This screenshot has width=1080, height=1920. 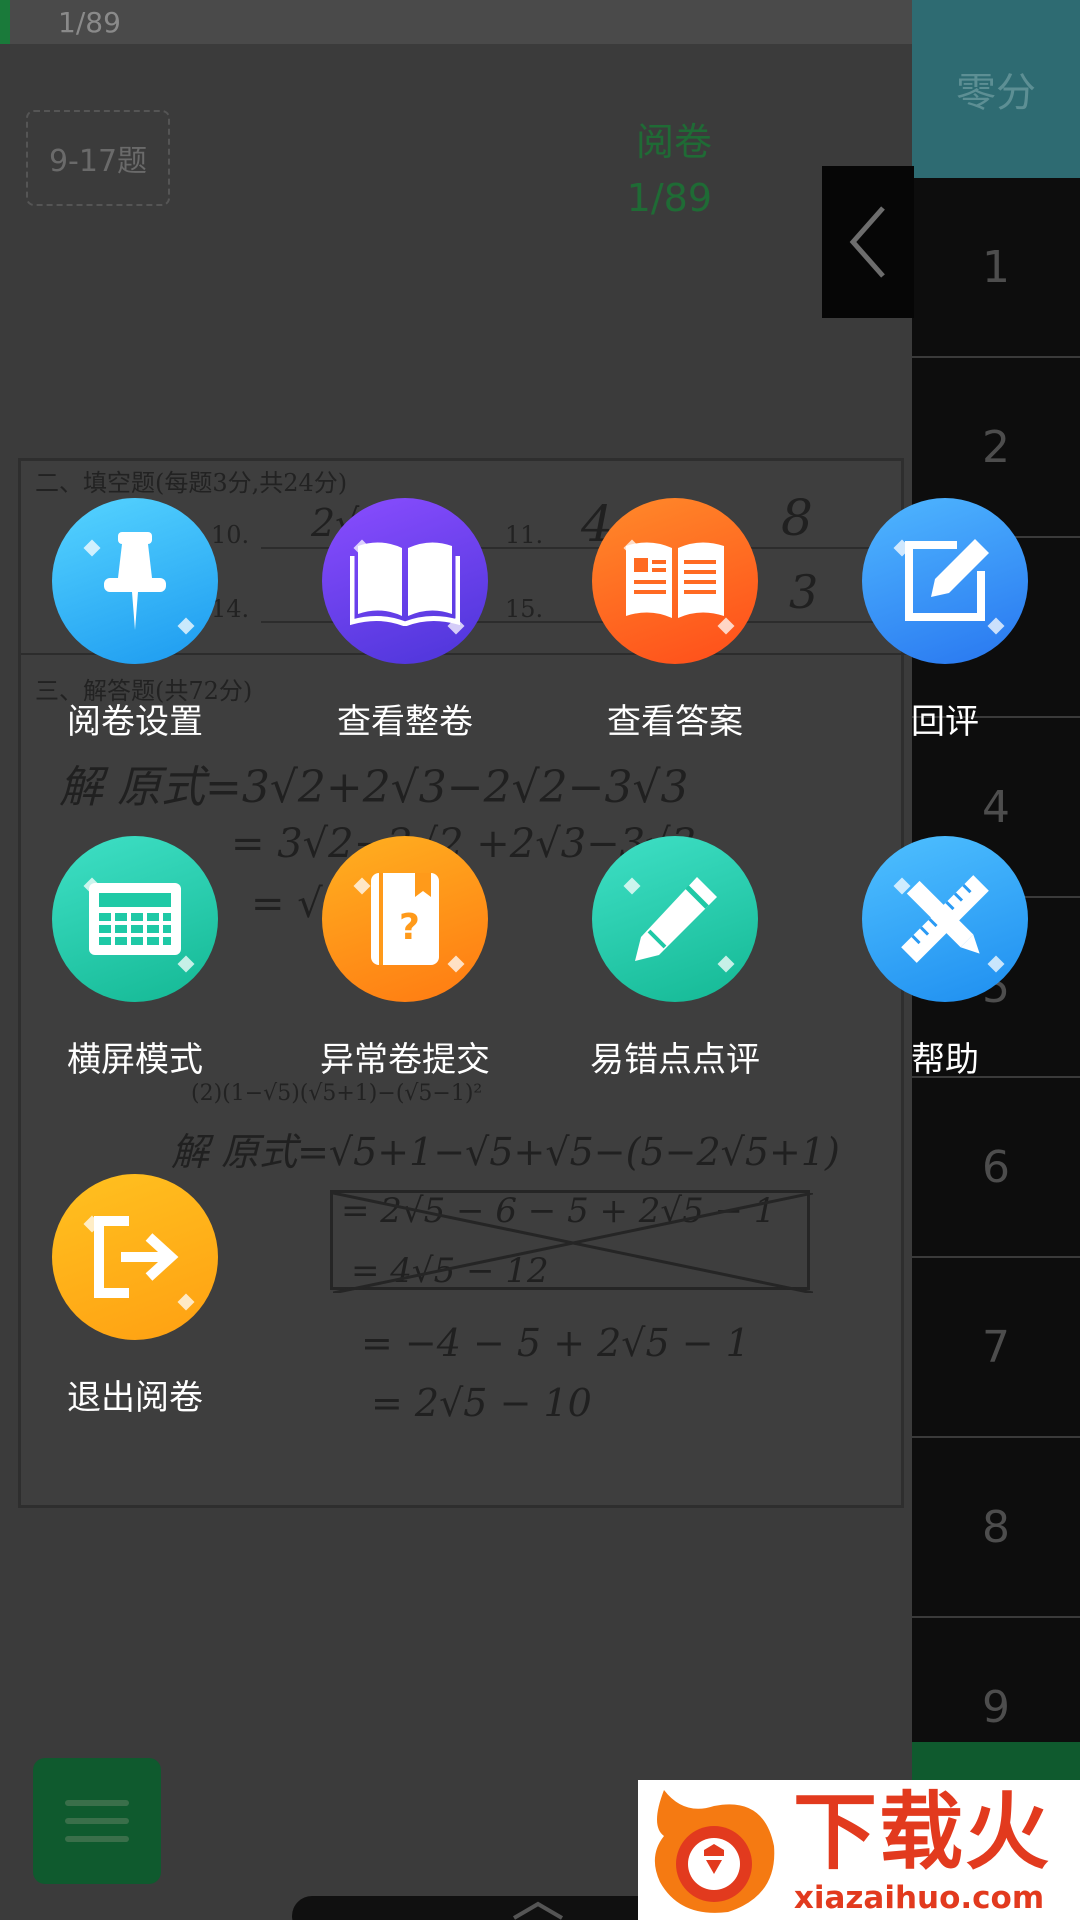 I want to click on keyboard-icon, so click(x=135, y=919).